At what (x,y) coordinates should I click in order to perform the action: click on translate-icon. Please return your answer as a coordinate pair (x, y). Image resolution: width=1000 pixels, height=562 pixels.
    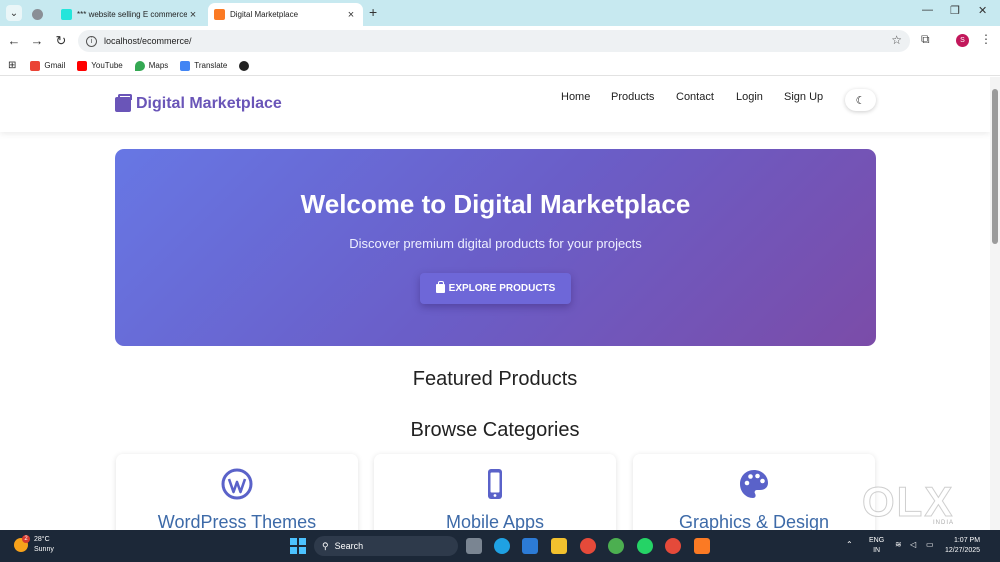
    Looking at the image, I should click on (185, 65).